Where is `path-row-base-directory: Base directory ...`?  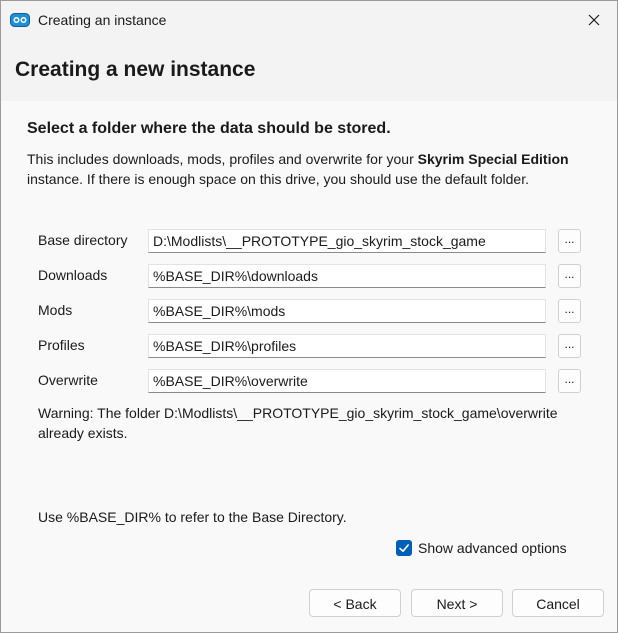
path-row-base-directory: Base directory ... is located at coordinates (309, 241).